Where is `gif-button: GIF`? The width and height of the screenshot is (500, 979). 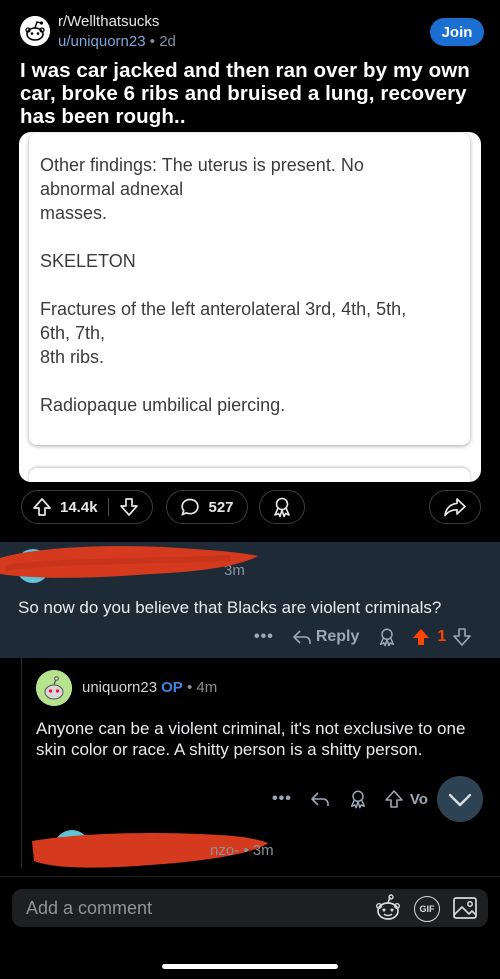 gif-button: GIF is located at coordinates (427, 909).